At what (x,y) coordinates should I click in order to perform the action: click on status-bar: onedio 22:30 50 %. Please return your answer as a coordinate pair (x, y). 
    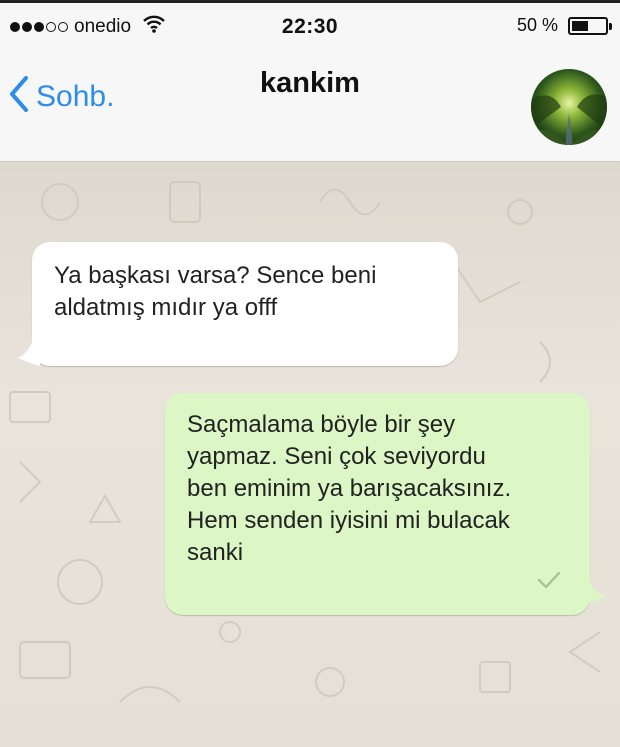
    Looking at the image, I should click on (310, 26).